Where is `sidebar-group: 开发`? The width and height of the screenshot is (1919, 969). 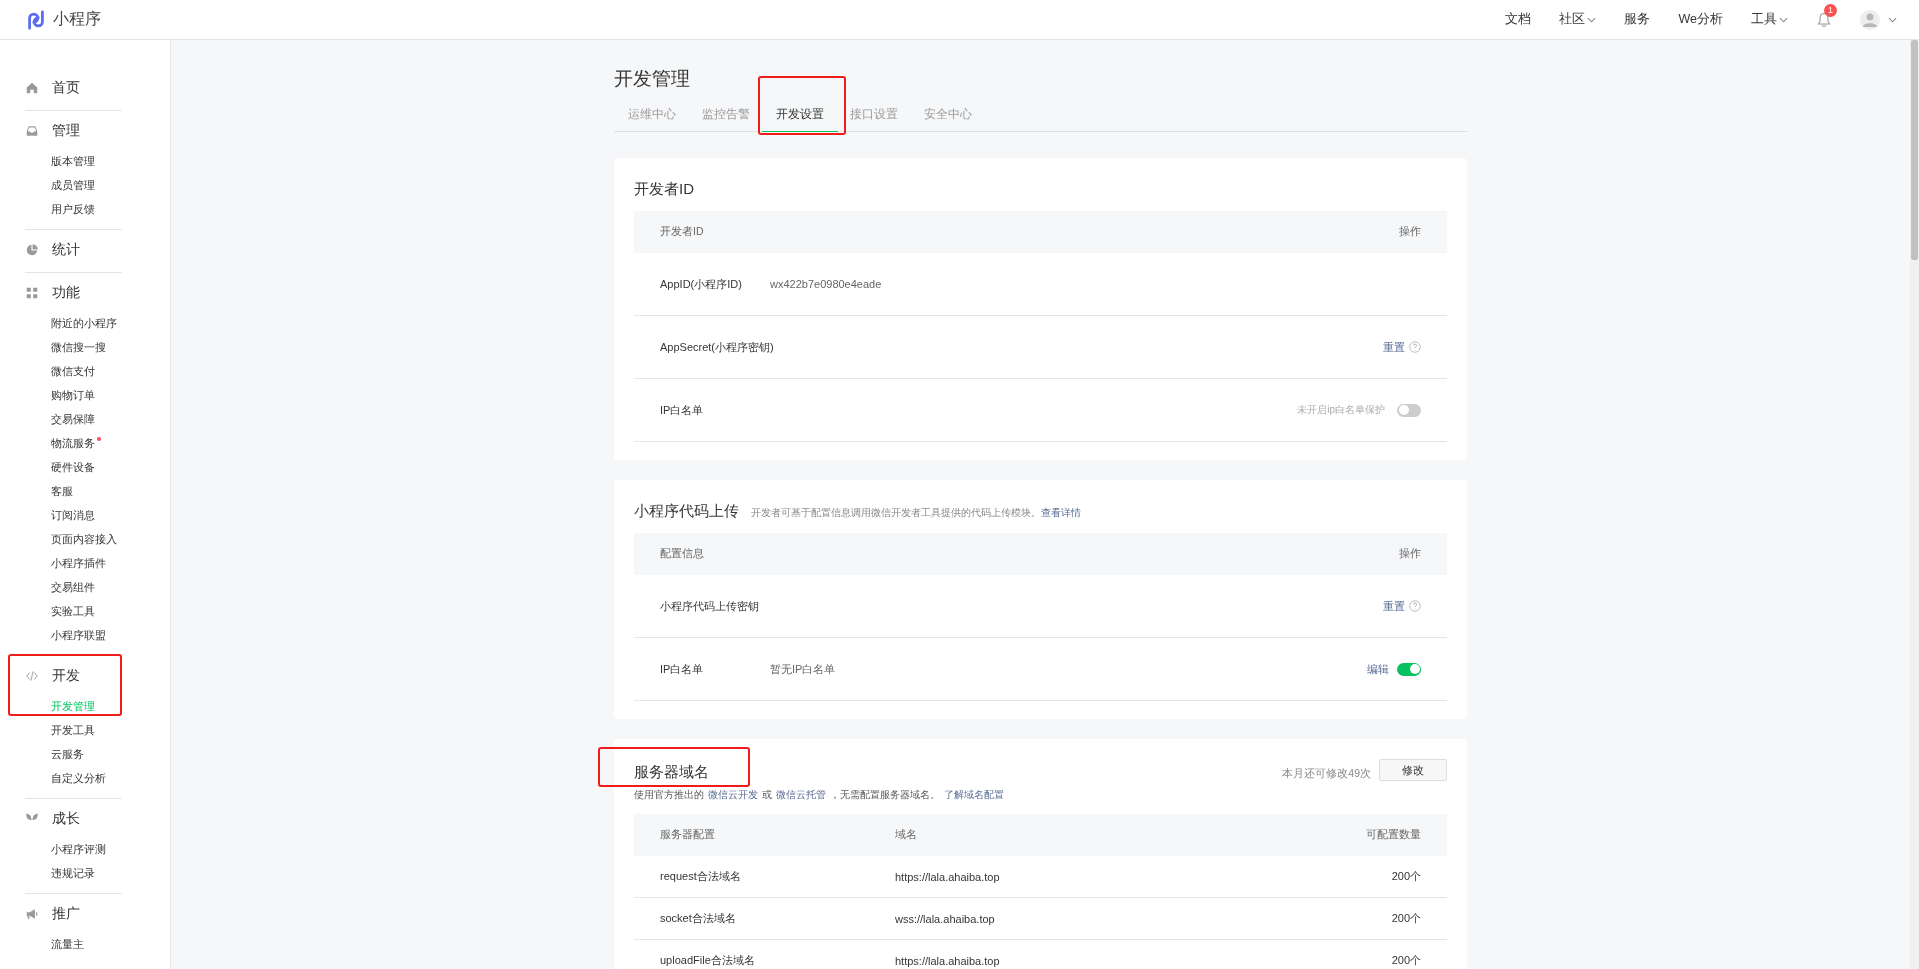
sidebar-group: 开发 is located at coordinates (66, 676).